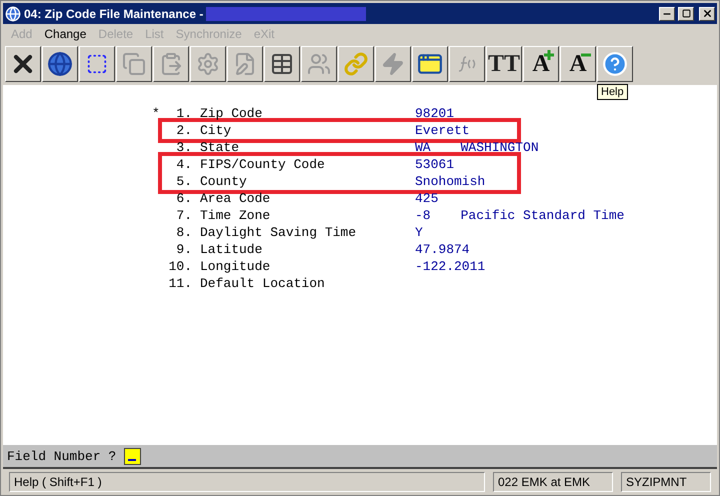 Image resolution: width=720 pixels, height=496 pixels. I want to click on field-label: County, so click(224, 181).